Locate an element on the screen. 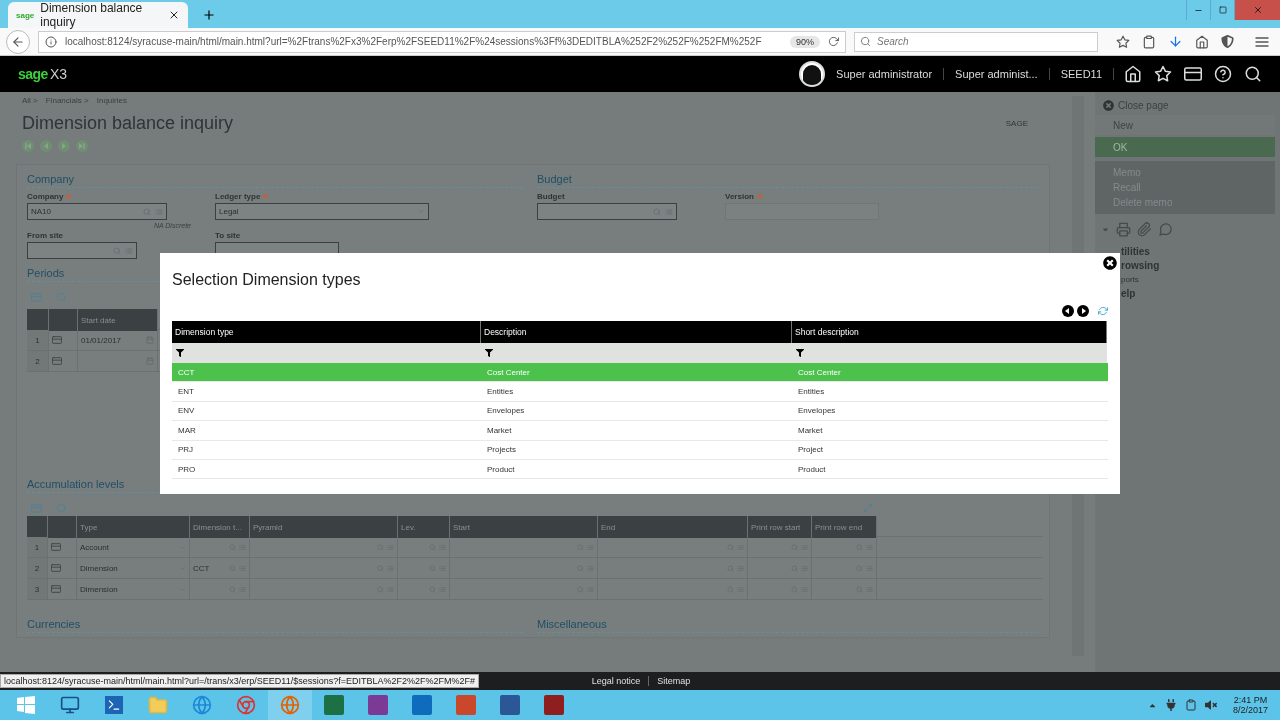  table-cell-text: PRO is located at coordinates (187, 469).